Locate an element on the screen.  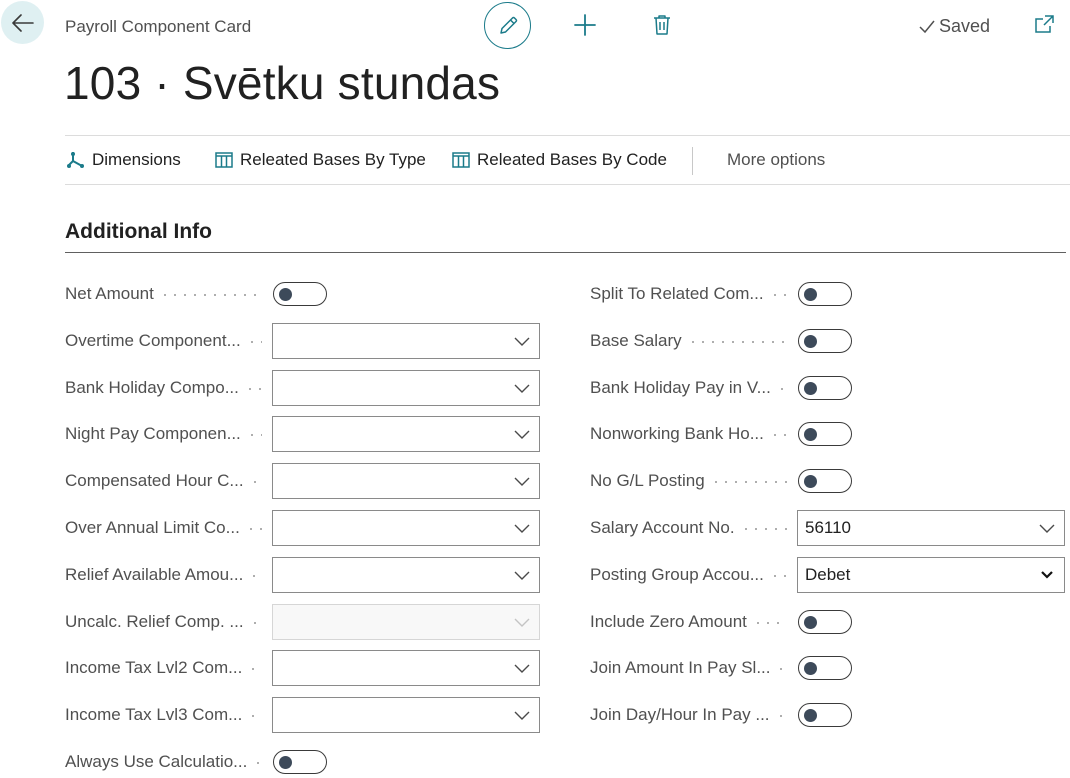
field-row-include-zero-amount: Include Zero Amount is located at coordinates (535, 622).